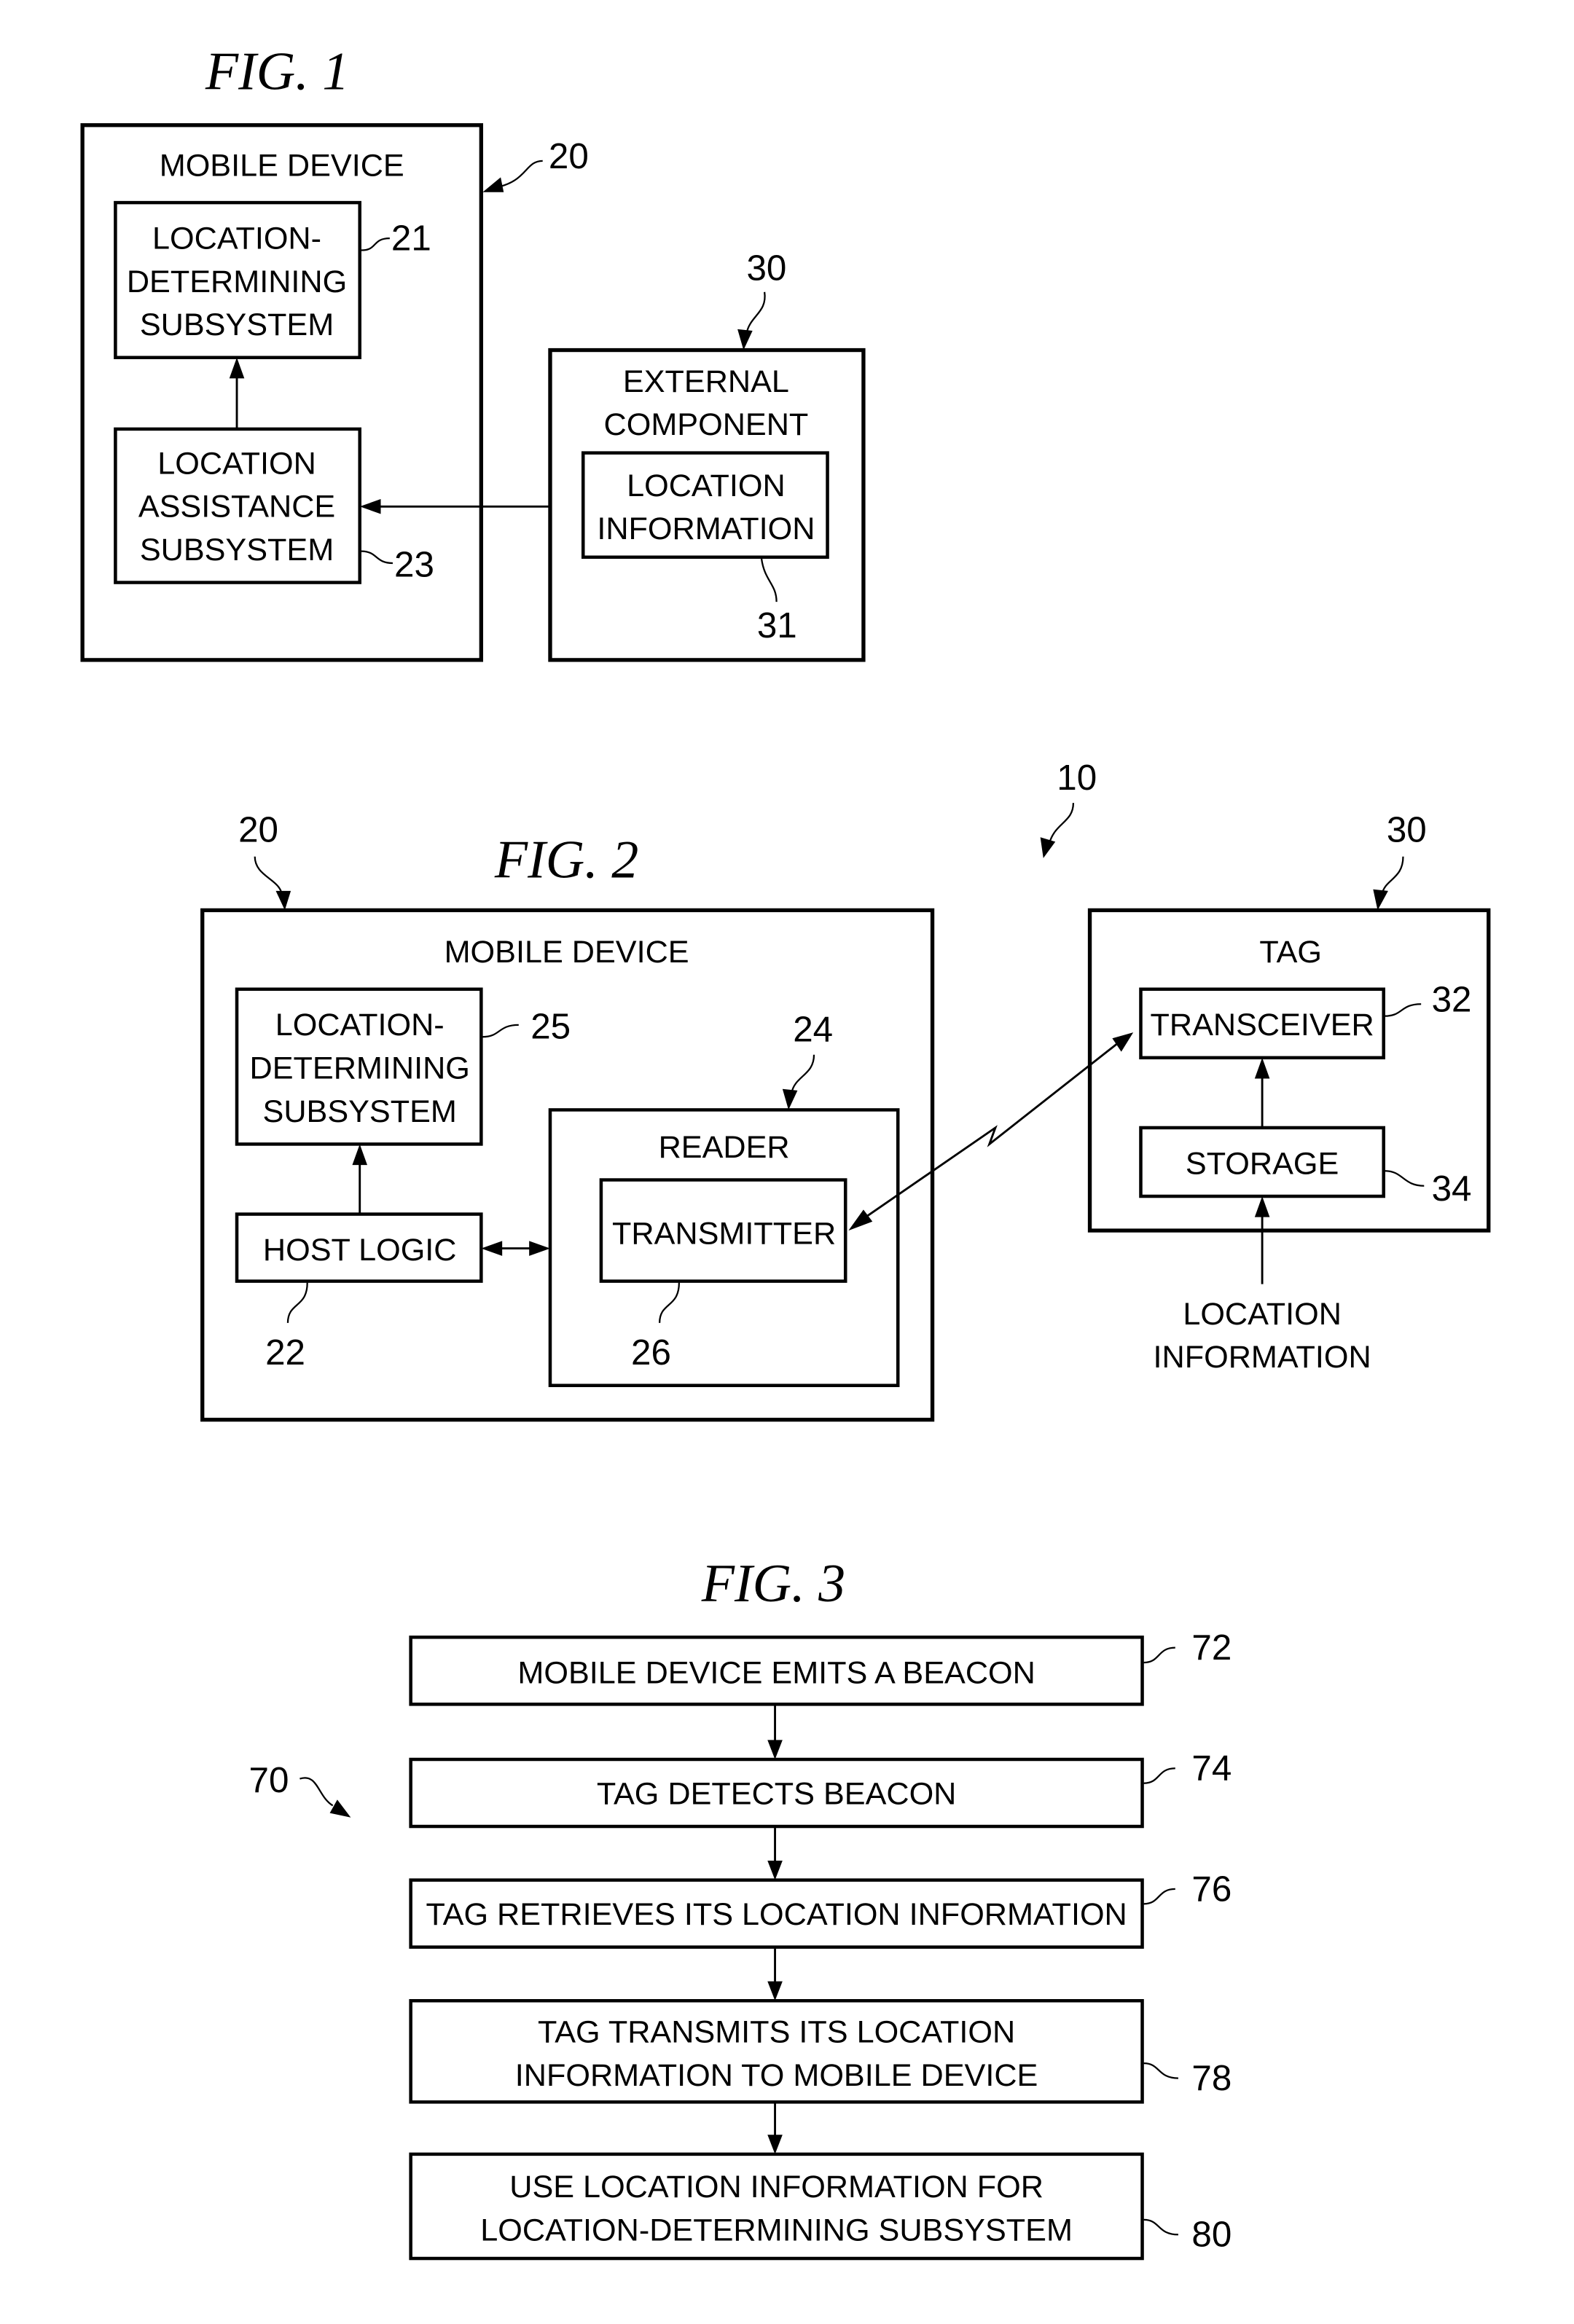  What do you see at coordinates (651, 1352) in the screenshot?
I see `fig2-ref-26: 26` at bounding box center [651, 1352].